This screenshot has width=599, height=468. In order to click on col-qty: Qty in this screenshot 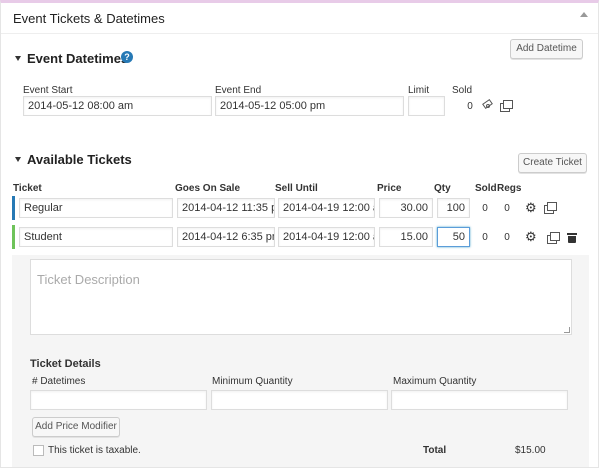, I will do `click(442, 188)`.